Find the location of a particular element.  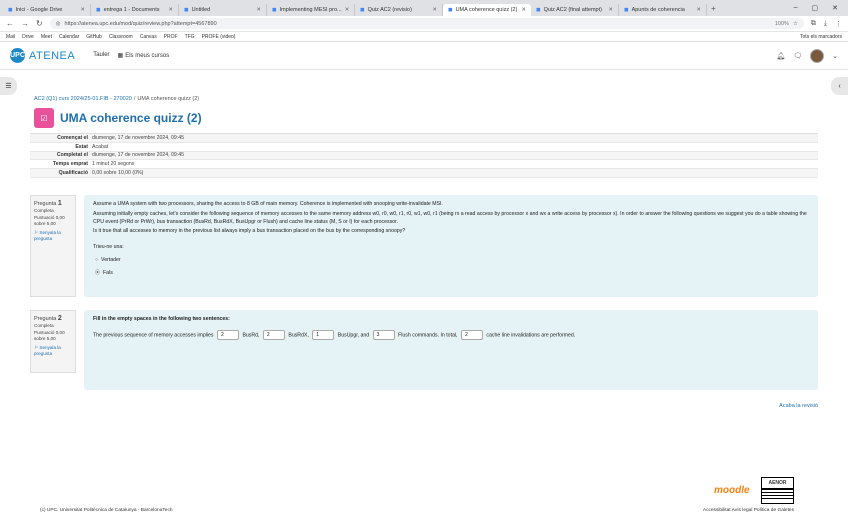

forward-icon: → is located at coordinates (25, 23).